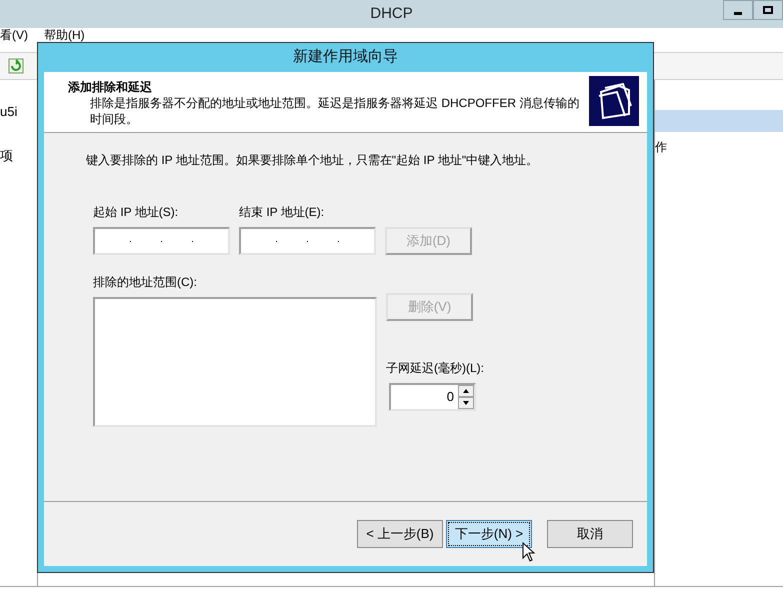 The image size is (783, 596). I want to click on instruction-text: 键入要排除的 IP 地址范围。如果要排除单个地址，只需在"起始 IP 地址"中键入地址。, so click(312, 160).